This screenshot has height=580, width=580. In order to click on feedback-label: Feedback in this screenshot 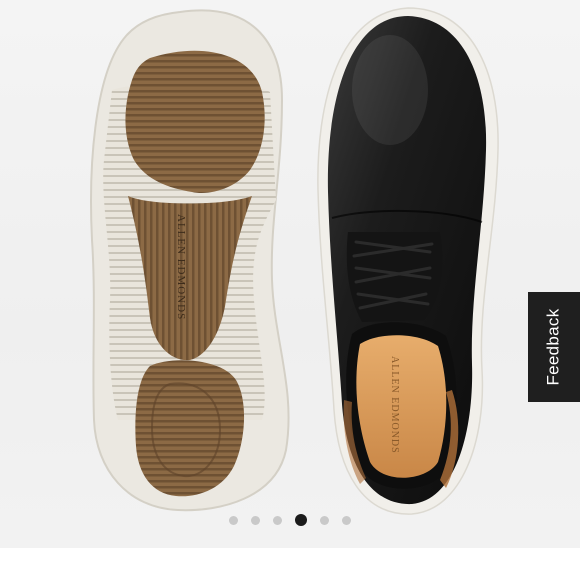, I will do `click(553, 347)`.